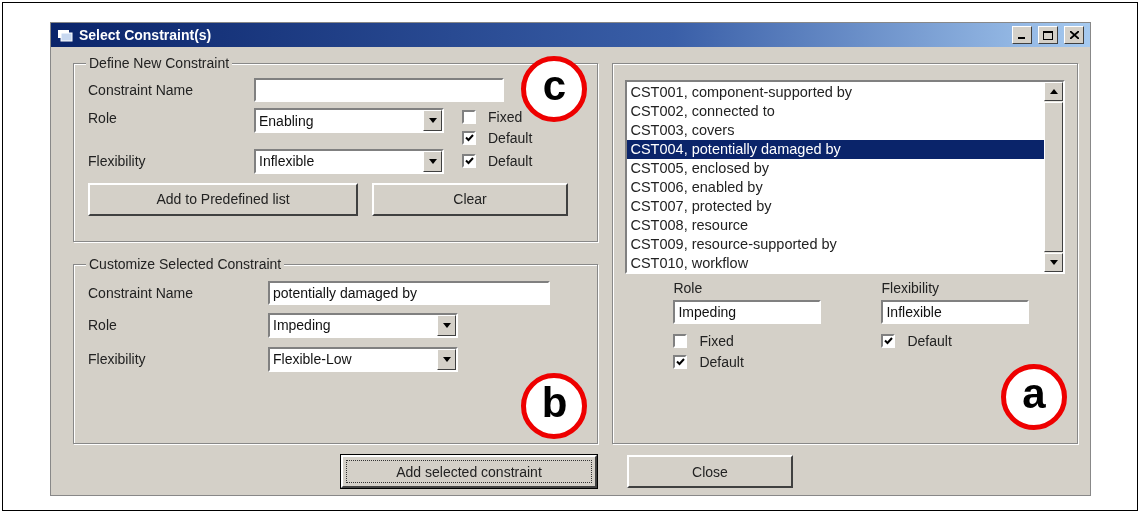 This screenshot has width=1140, height=513. I want to click on maximize-button, so click(1048, 35).